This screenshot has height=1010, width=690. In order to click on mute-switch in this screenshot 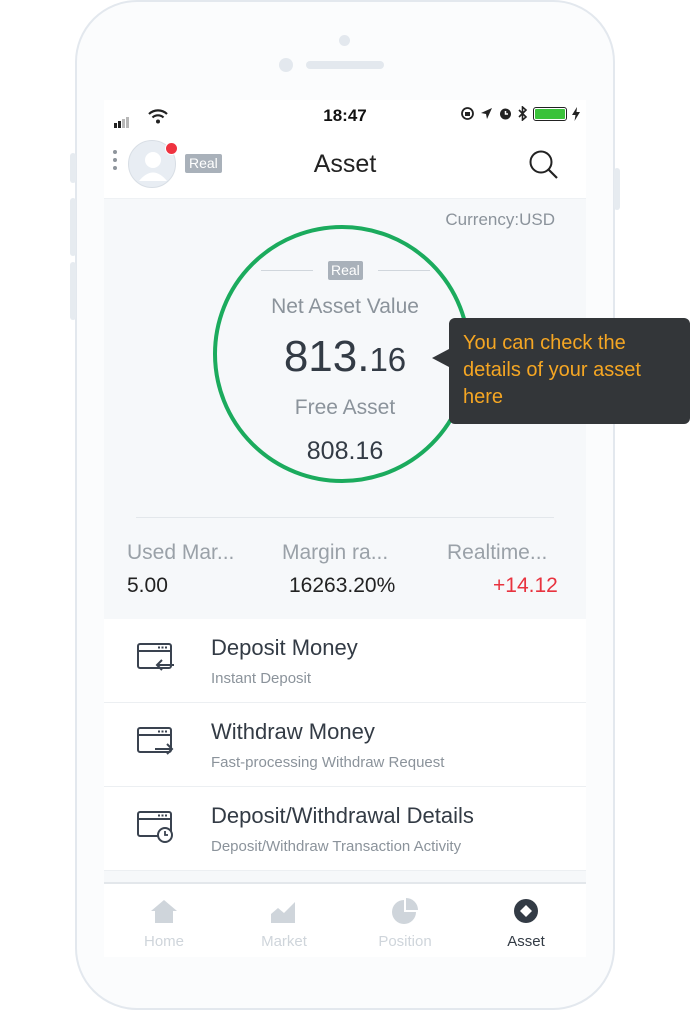, I will do `click(73, 168)`.